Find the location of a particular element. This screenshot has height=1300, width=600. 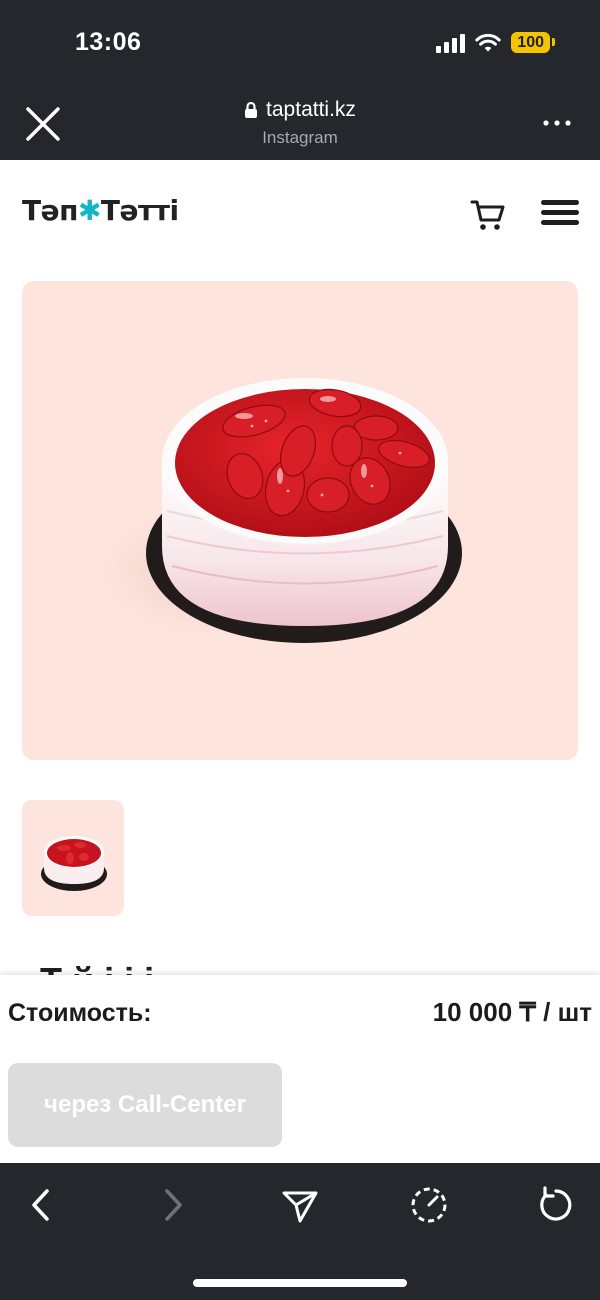

cellular-signal-icon is located at coordinates (451, 43).